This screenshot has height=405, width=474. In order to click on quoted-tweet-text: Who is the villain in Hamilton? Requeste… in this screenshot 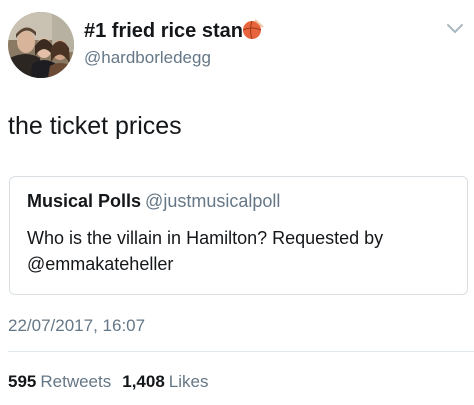, I will do `click(205, 251)`.